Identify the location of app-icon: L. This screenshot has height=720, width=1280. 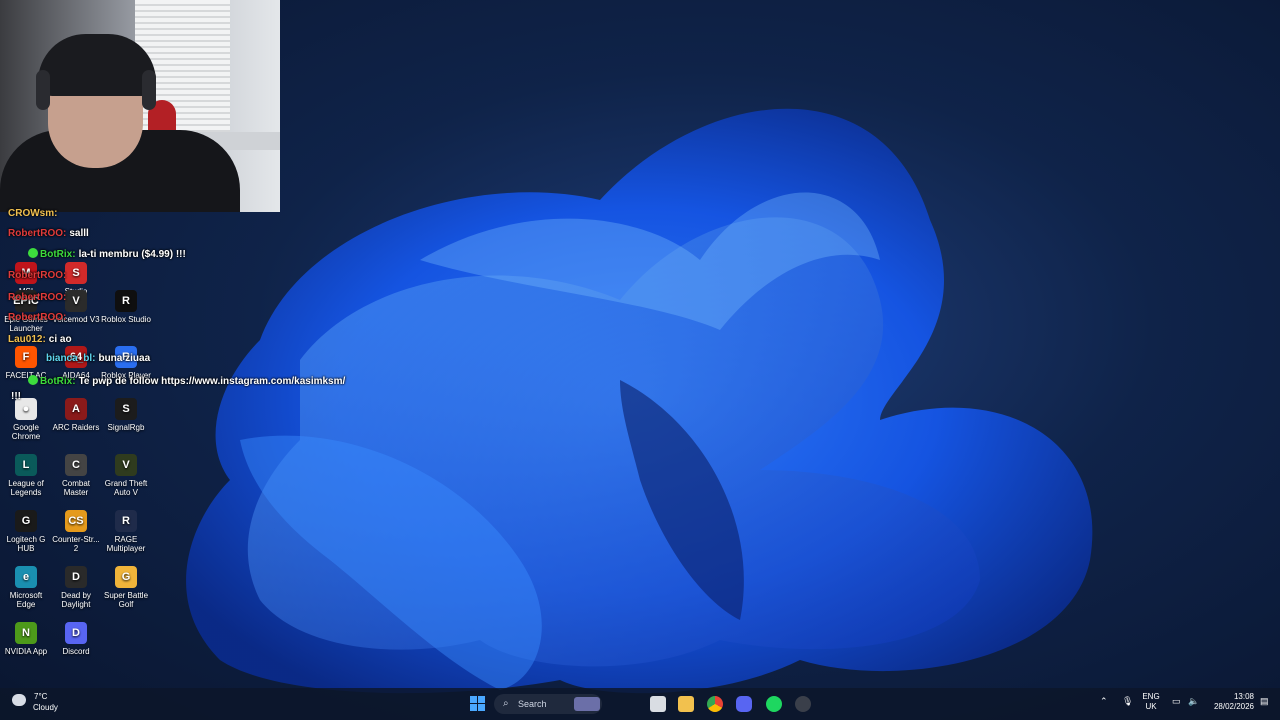
(26, 465).